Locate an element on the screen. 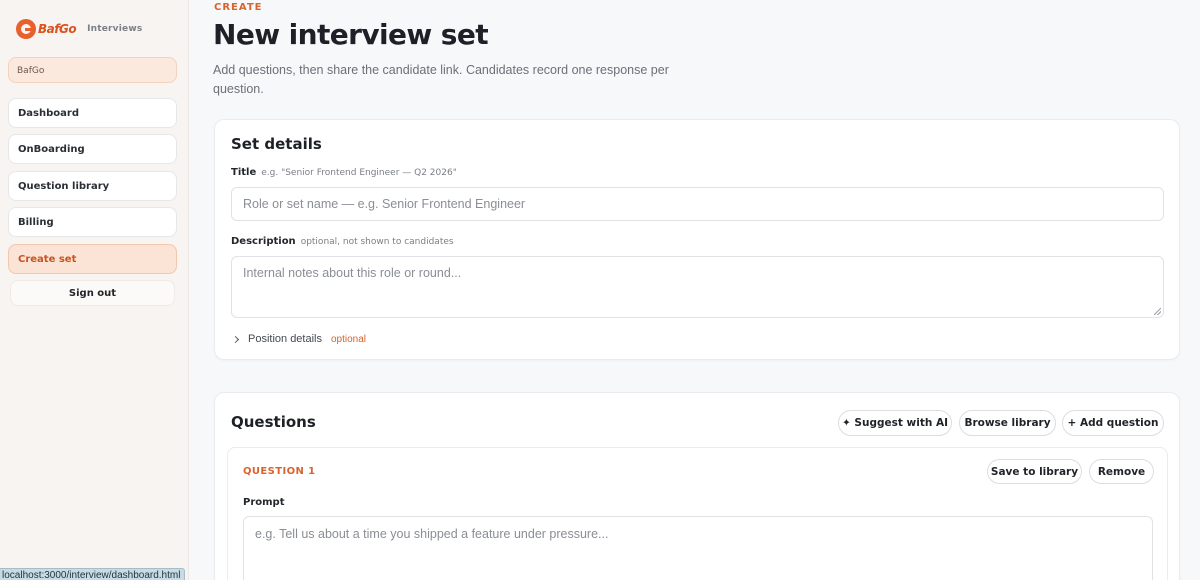  brand: BafGo Interviews is located at coordinates (79, 29).